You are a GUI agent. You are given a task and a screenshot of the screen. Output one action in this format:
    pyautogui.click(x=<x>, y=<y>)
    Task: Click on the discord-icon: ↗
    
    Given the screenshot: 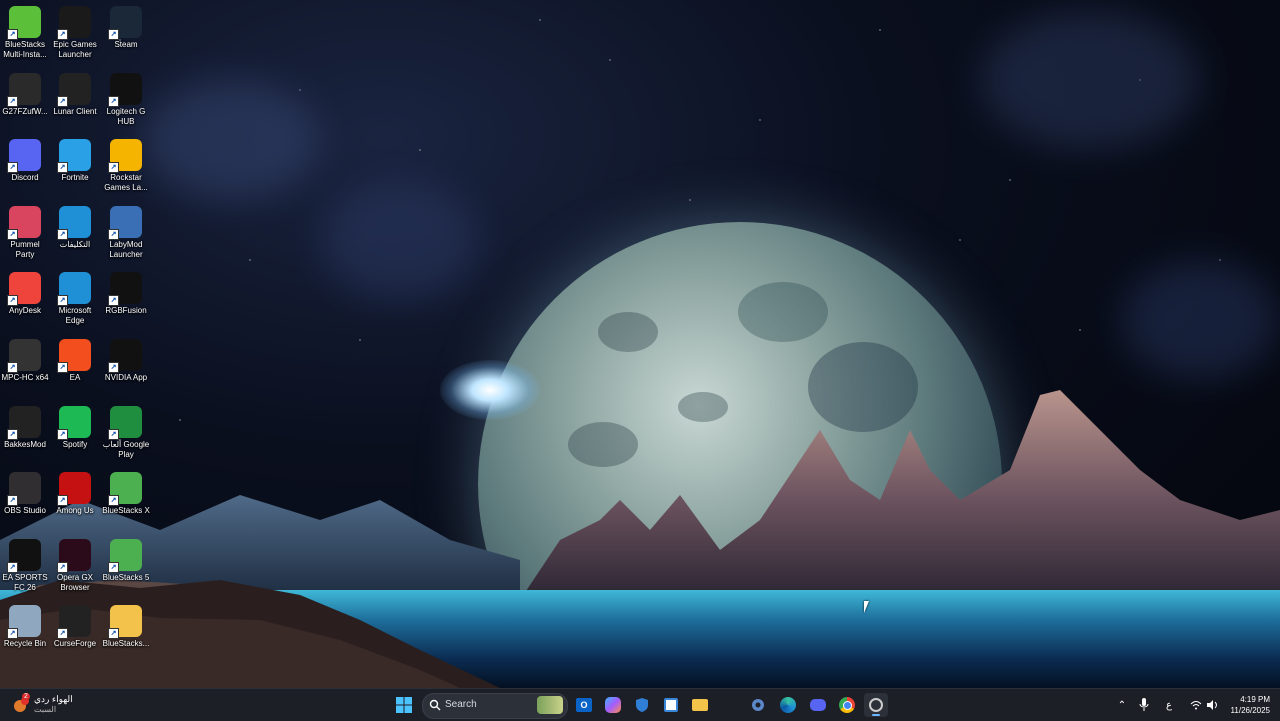 What is the action you would take?
    pyautogui.click(x=24, y=156)
    